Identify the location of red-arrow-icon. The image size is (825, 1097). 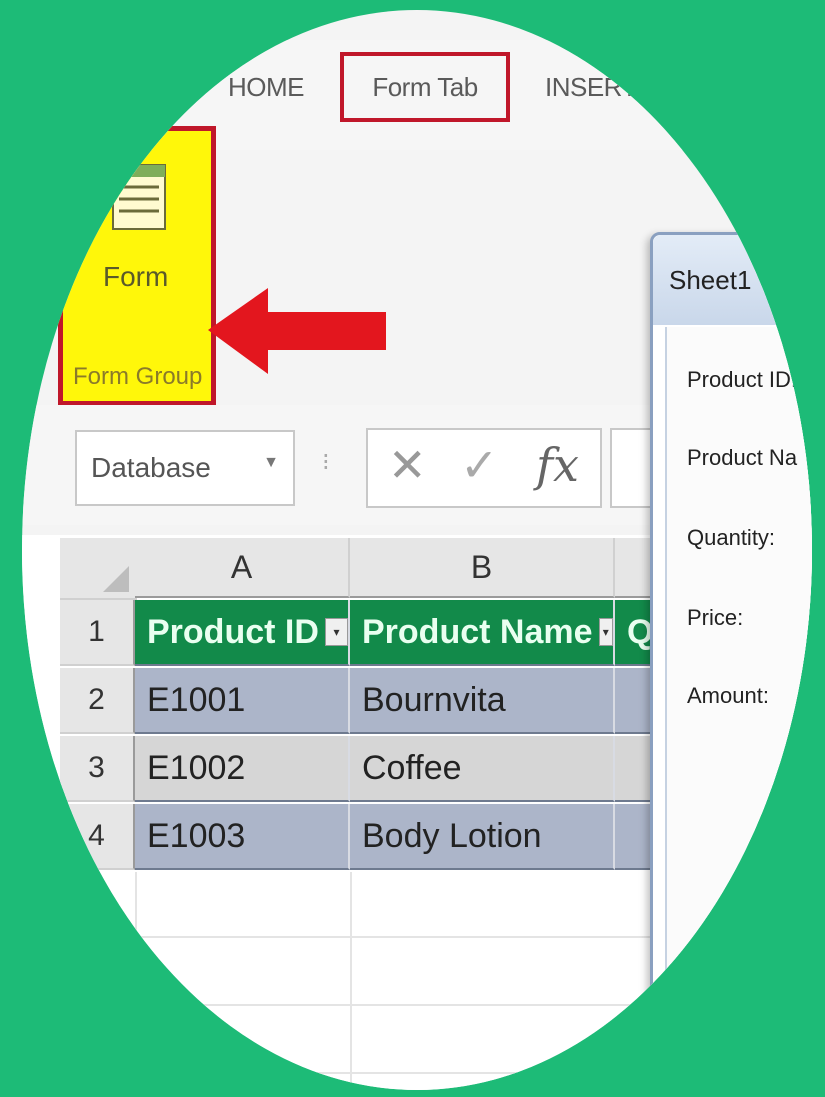
(297, 331).